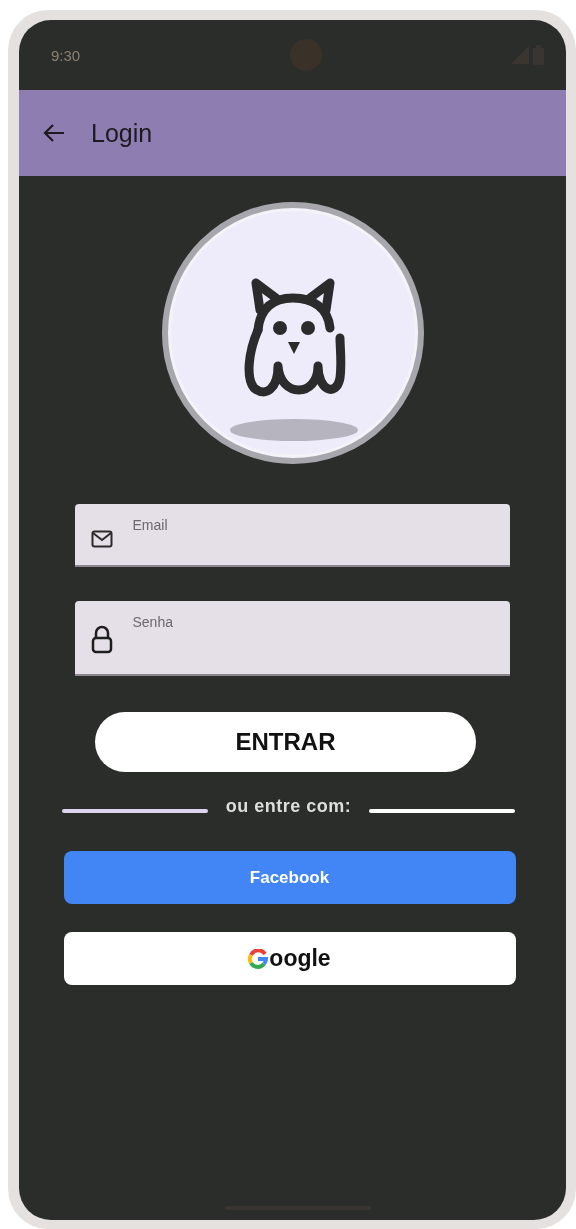  What do you see at coordinates (101, 539) in the screenshot?
I see `mail-icon` at bounding box center [101, 539].